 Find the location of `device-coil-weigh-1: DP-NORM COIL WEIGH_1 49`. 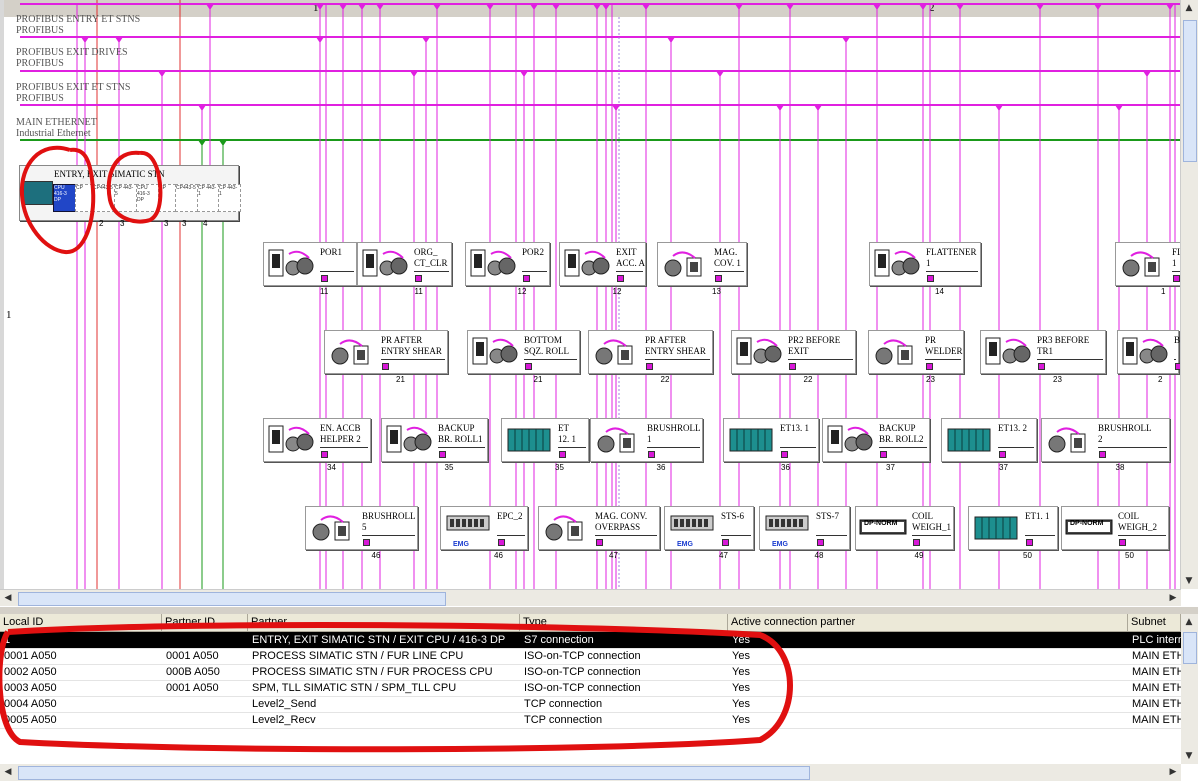

device-coil-weigh-1: DP-NORM COIL WEIGH_1 49 is located at coordinates (904, 533).